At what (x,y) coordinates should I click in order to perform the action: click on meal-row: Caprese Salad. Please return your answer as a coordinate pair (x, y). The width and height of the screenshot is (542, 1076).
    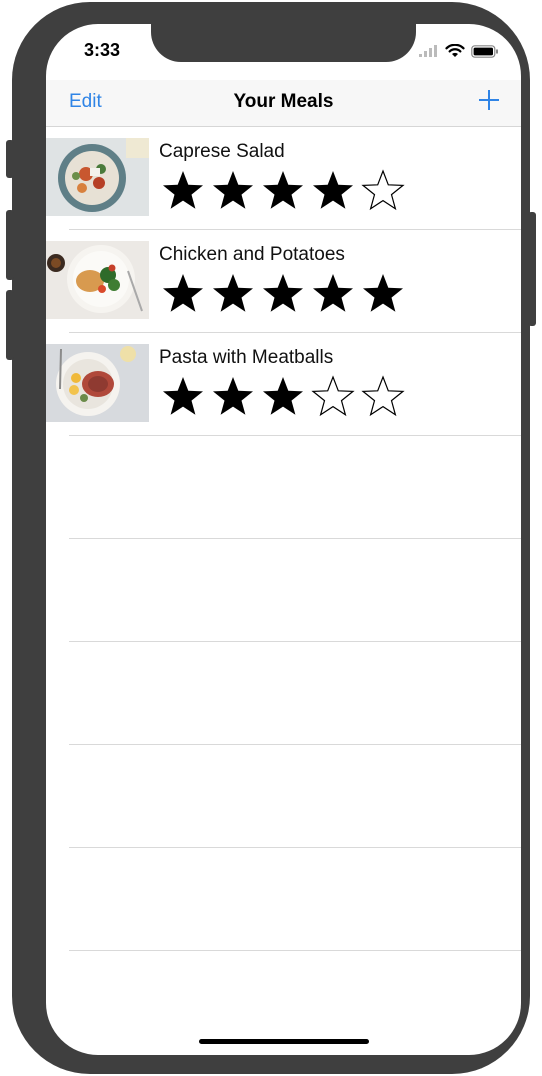
    Looking at the image, I should click on (283, 178).